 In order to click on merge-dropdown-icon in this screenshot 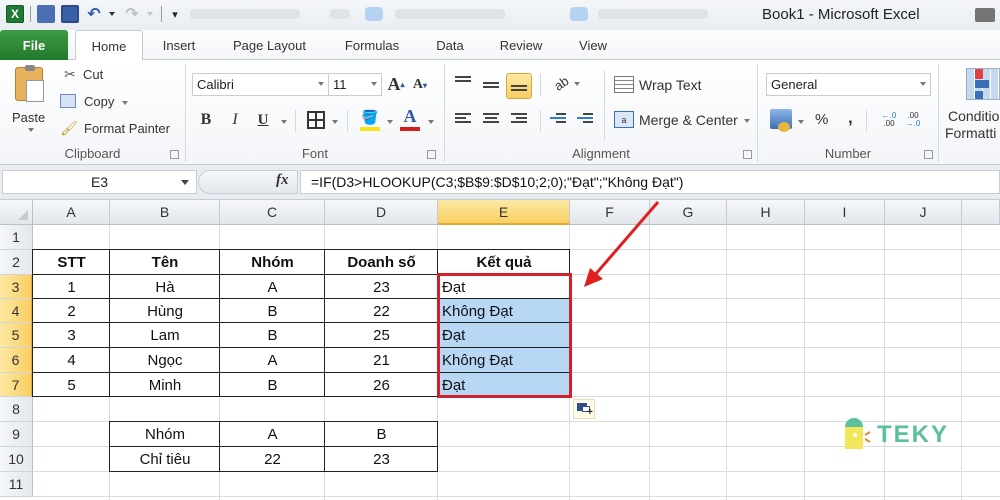, I will do `click(747, 121)`.